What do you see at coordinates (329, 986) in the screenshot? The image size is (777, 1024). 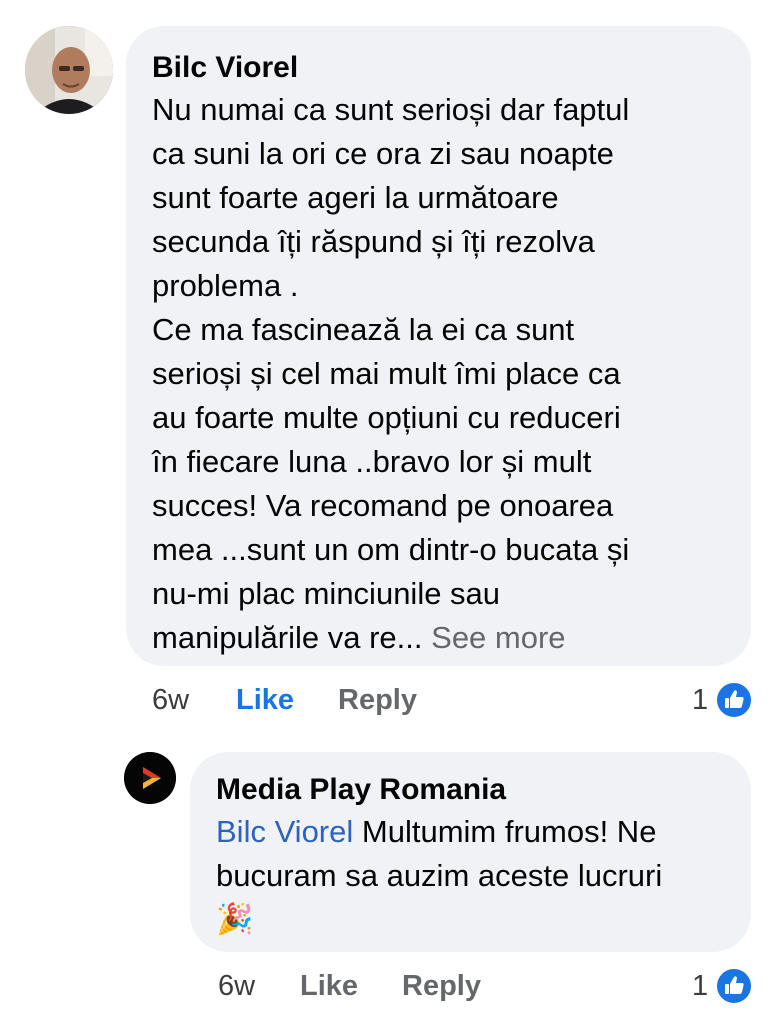 I see `reply-like-button: Like` at bounding box center [329, 986].